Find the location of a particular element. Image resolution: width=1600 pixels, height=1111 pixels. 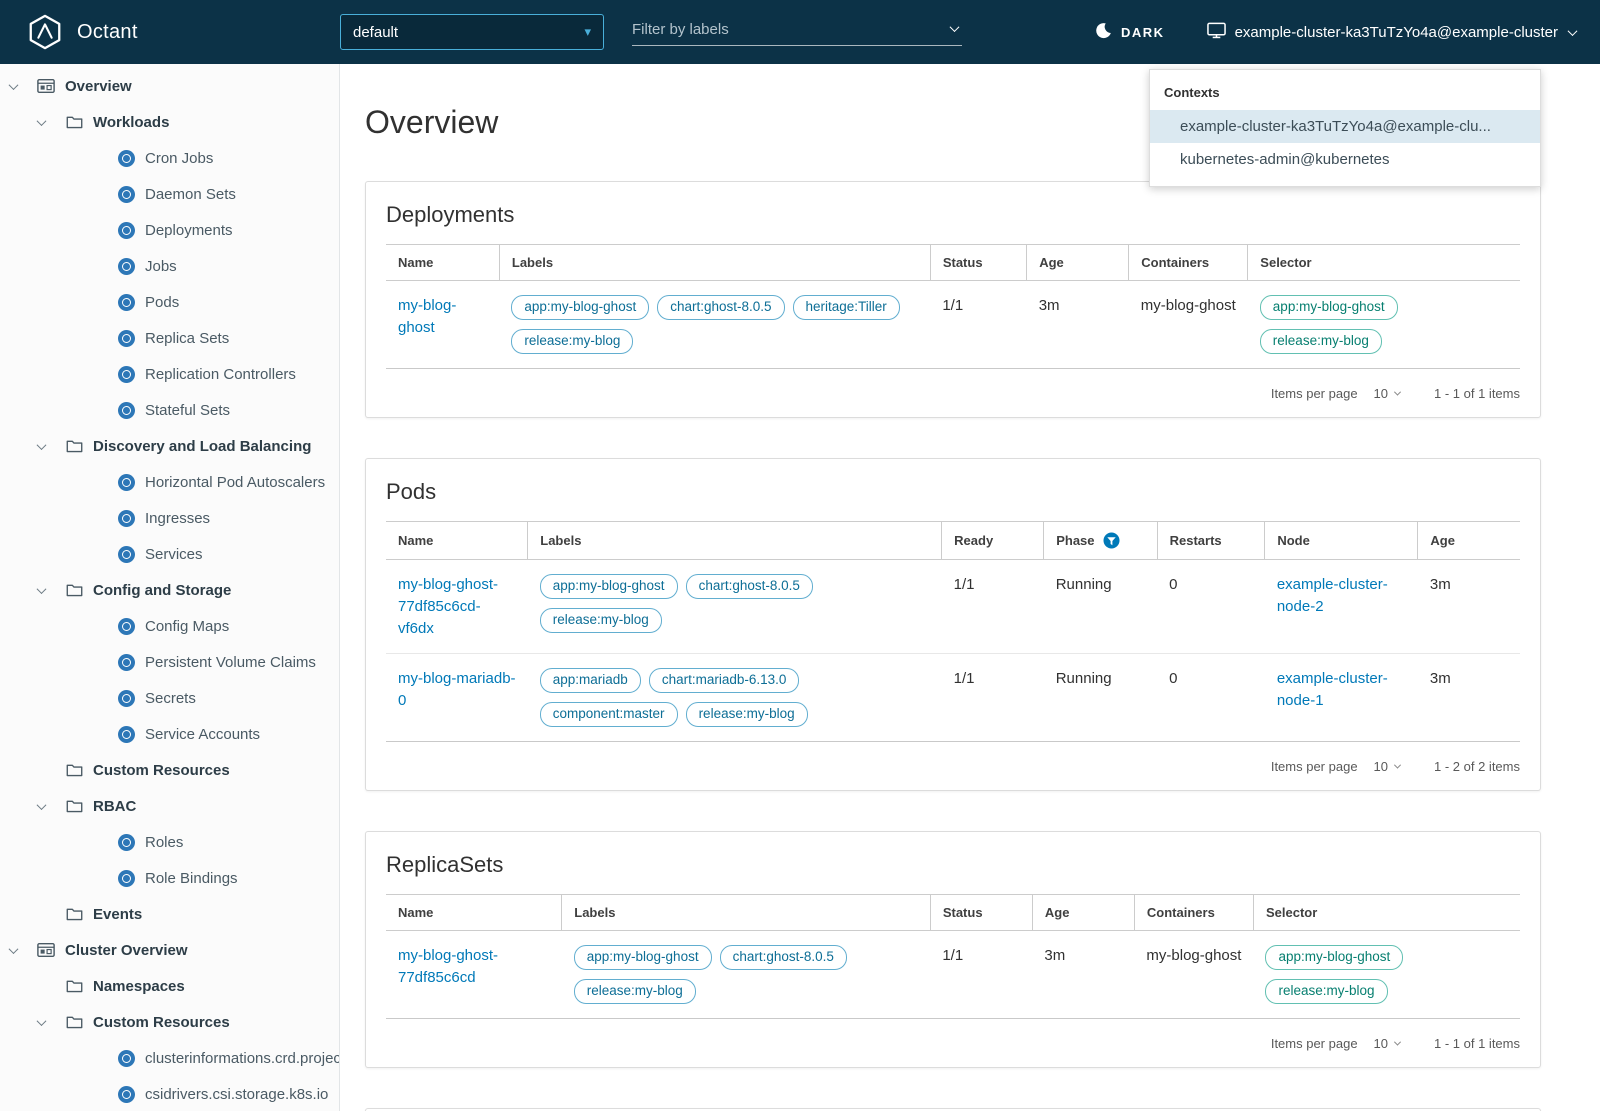

datagrid-footer: Items per page 10 1 - 2 of 2 items is located at coordinates (953, 766).